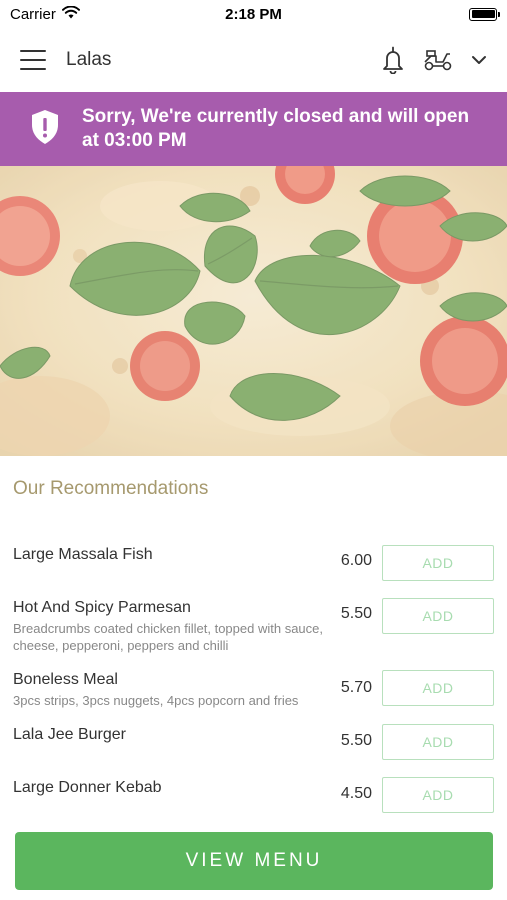 The image size is (507, 900). Describe the element at coordinates (253, 60) in the screenshot. I see `app-header: Lalas` at that location.